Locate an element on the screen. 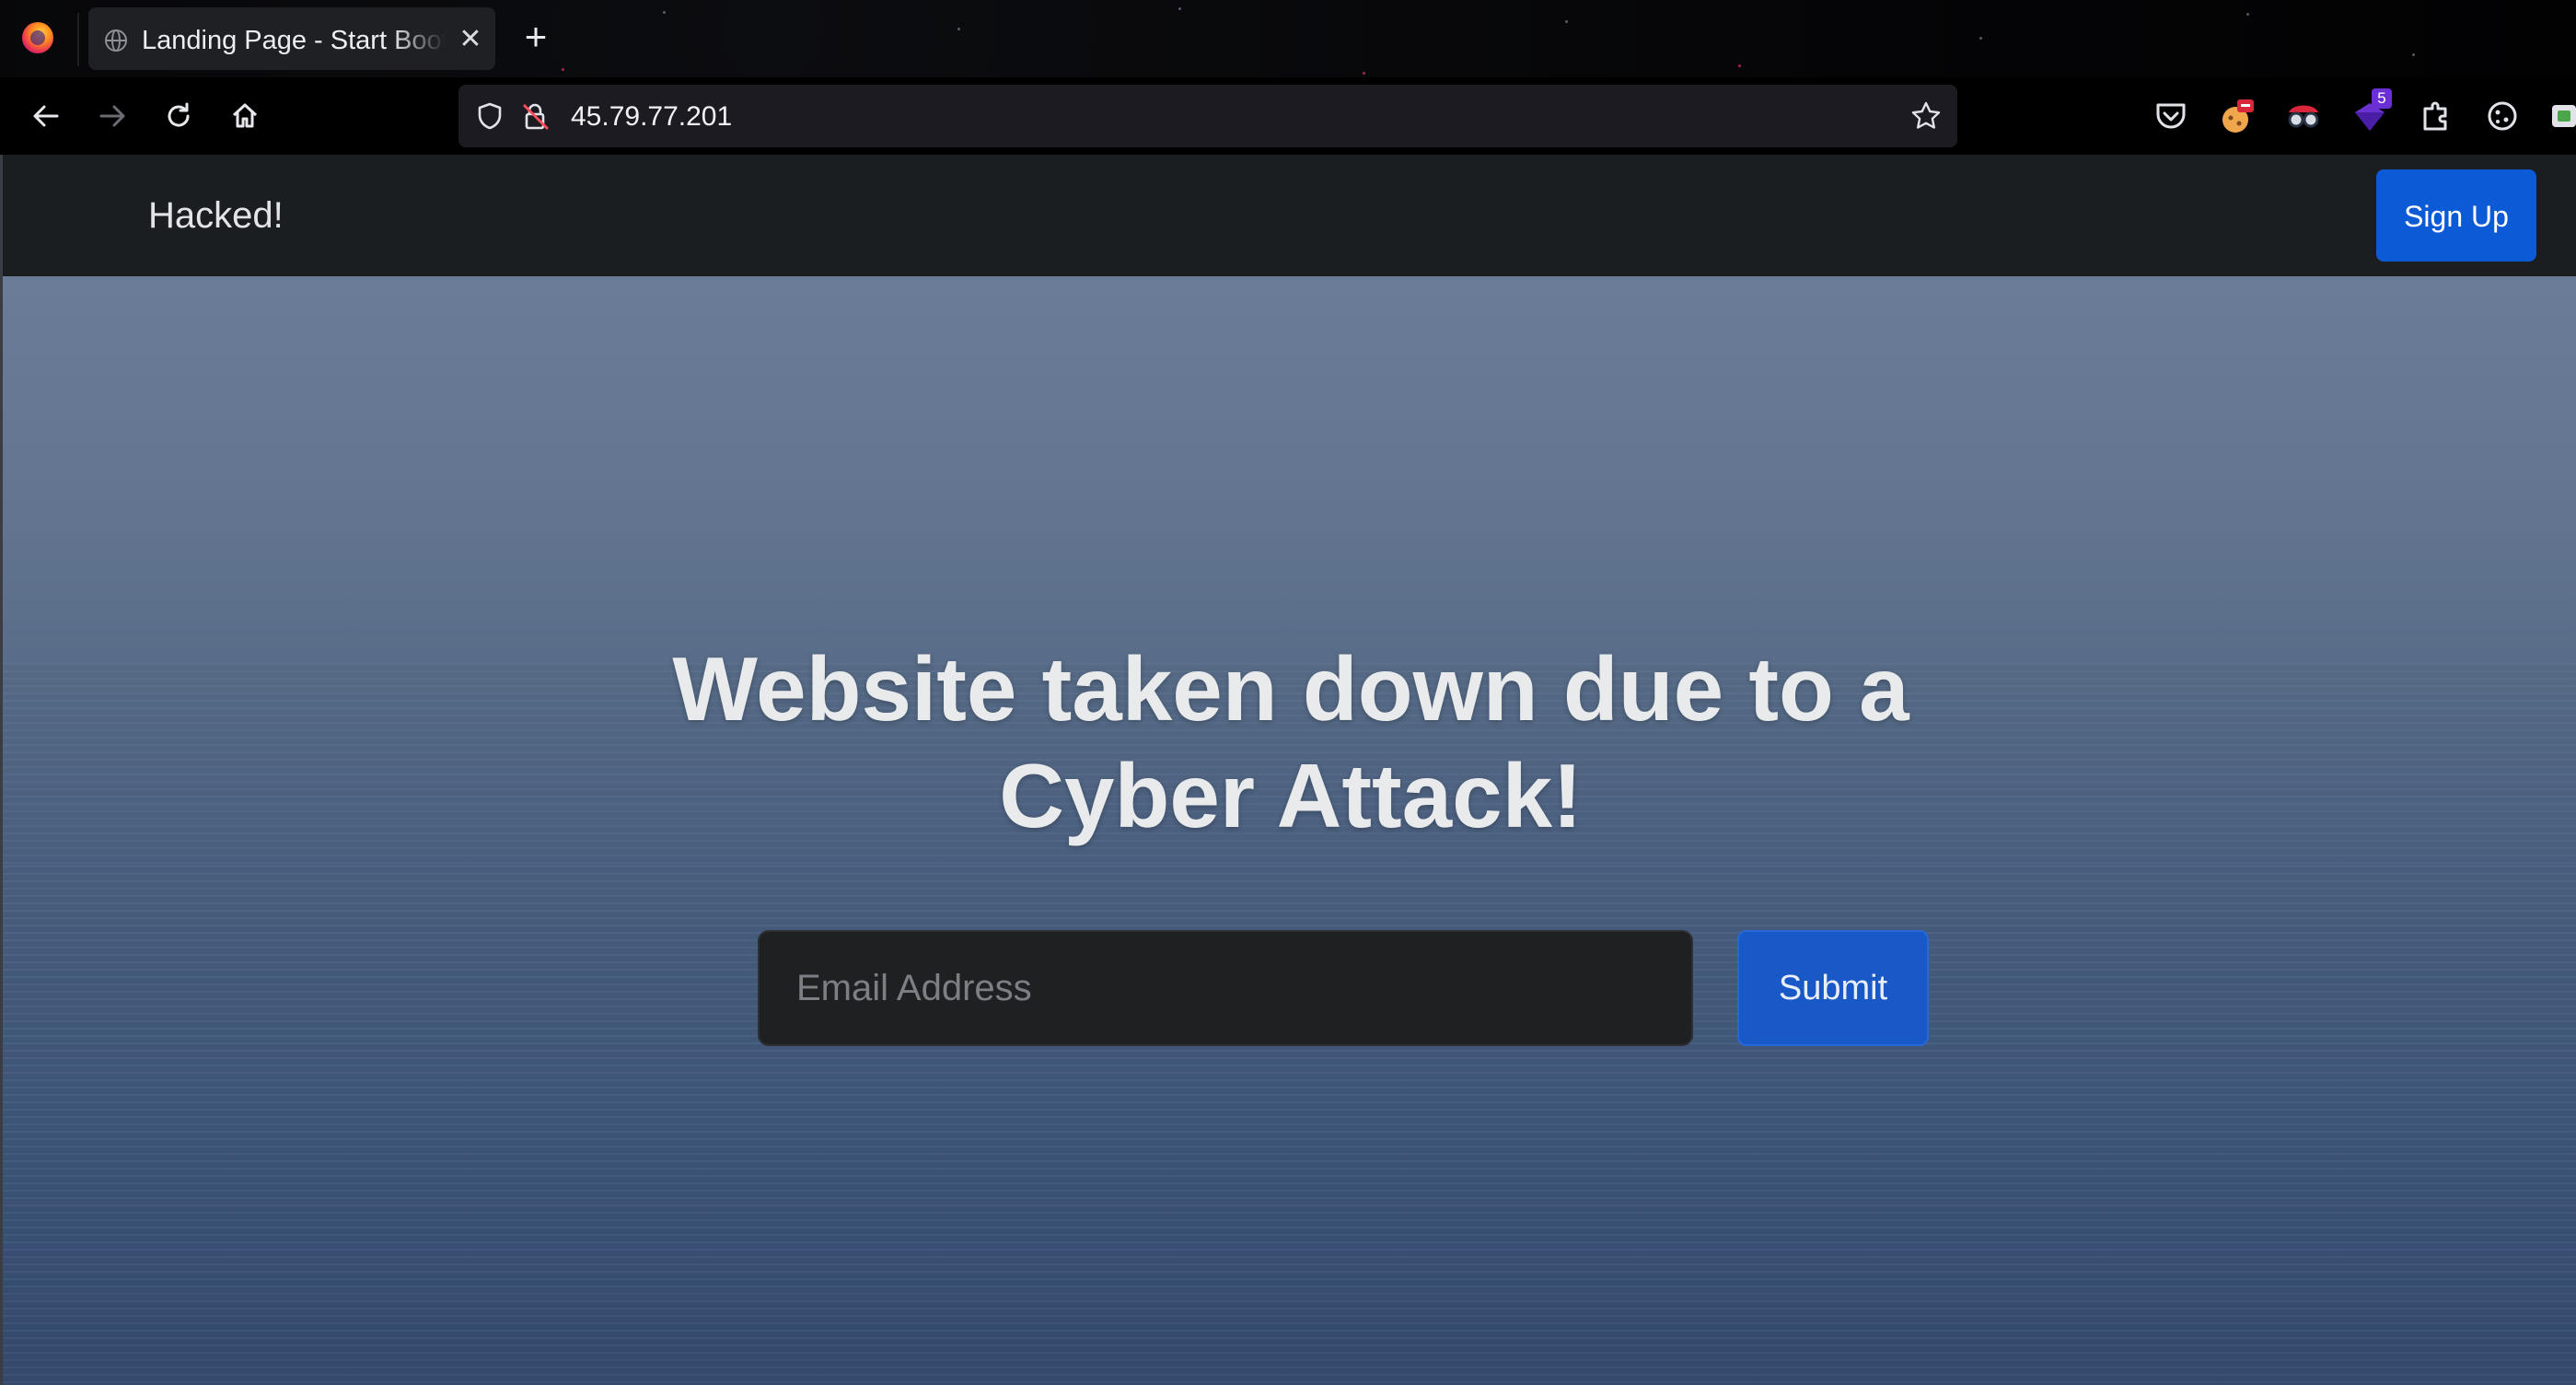 Image resolution: width=2576 pixels, height=1385 pixels. back-button is located at coordinates (46, 116).